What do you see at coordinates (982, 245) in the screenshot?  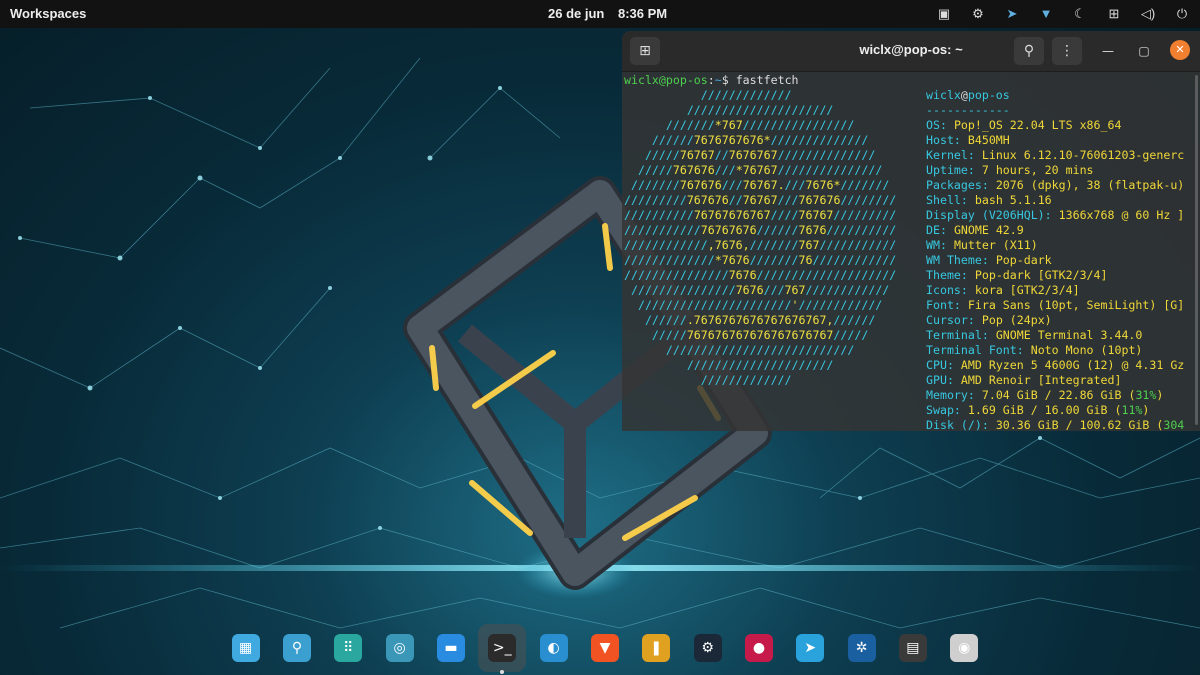 I see `info-row: WM: Mutter (X11)` at bounding box center [982, 245].